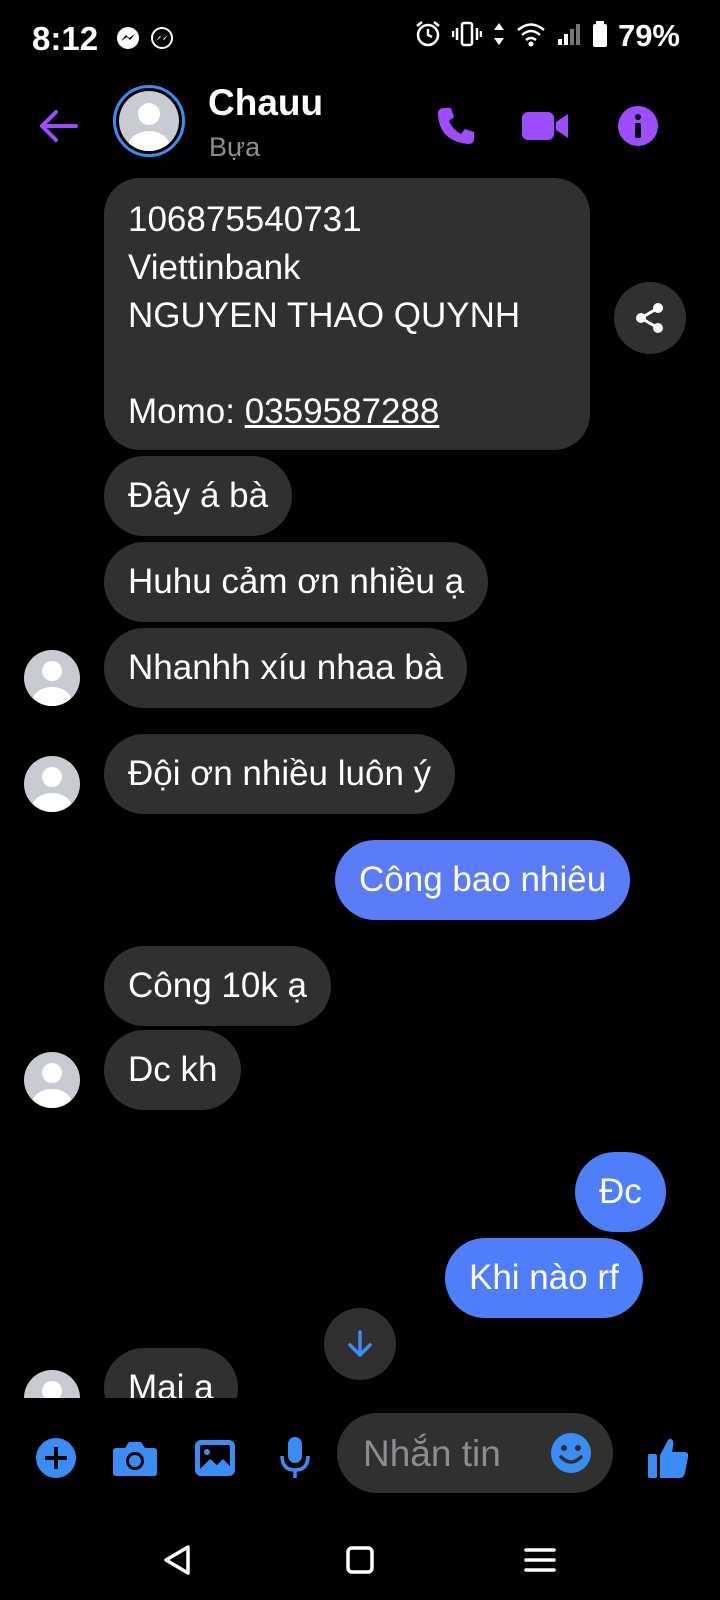 The image size is (720, 1600). Describe the element at coordinates (235, 147) in the screenshot. I see `contact-nickname: Bựa` at that location.